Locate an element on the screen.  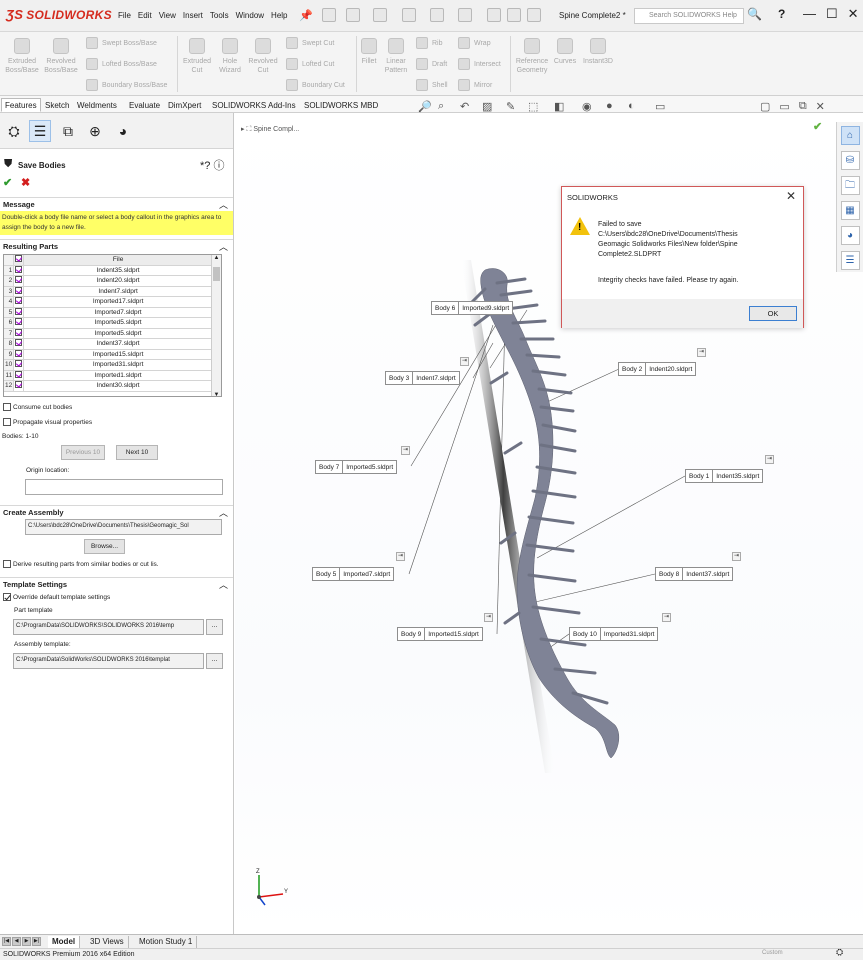
apply-scene-icon: ◐ is located at coordinates (631, 106).